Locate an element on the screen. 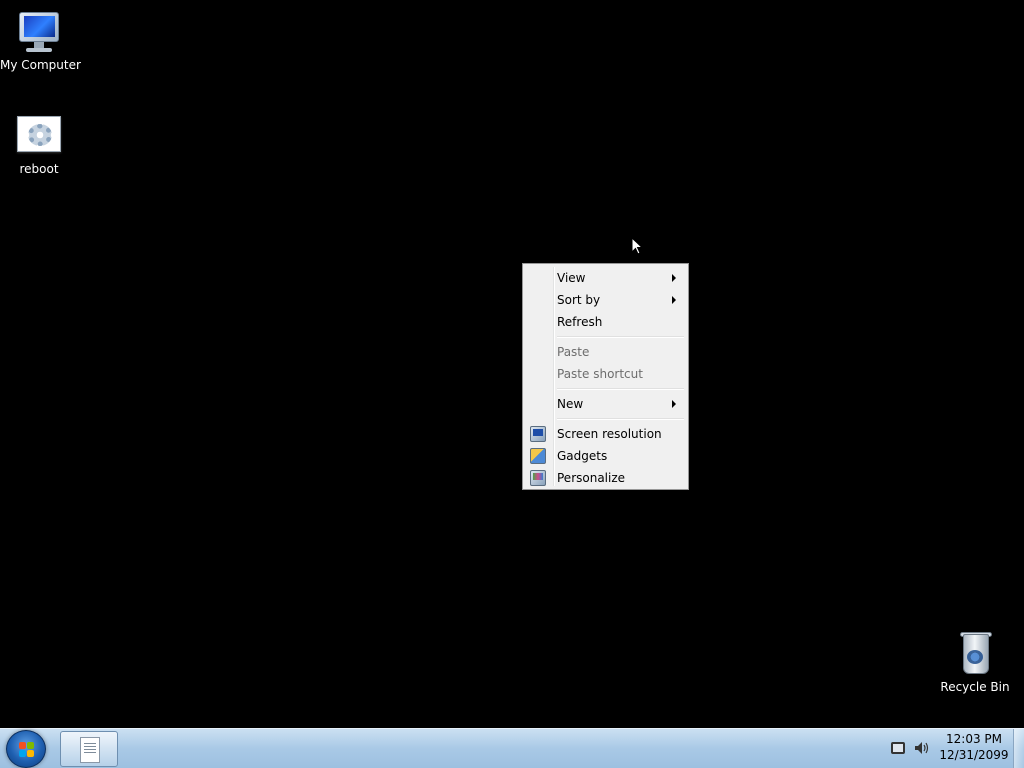 The width and height of the screenshot is (1024, 768). shortcut-settings-icon is located at coordinates (39, 136).